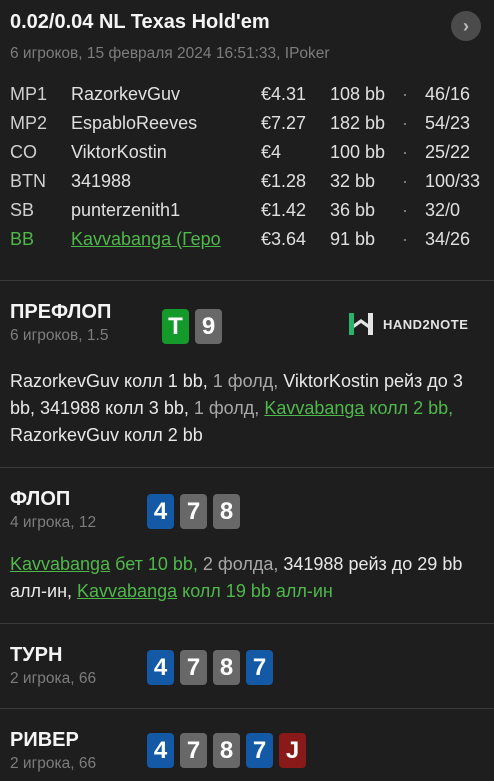 The width and height of the screenshot is (494, 781). I want to click on player-stack: €7.27, so click(284, 123).